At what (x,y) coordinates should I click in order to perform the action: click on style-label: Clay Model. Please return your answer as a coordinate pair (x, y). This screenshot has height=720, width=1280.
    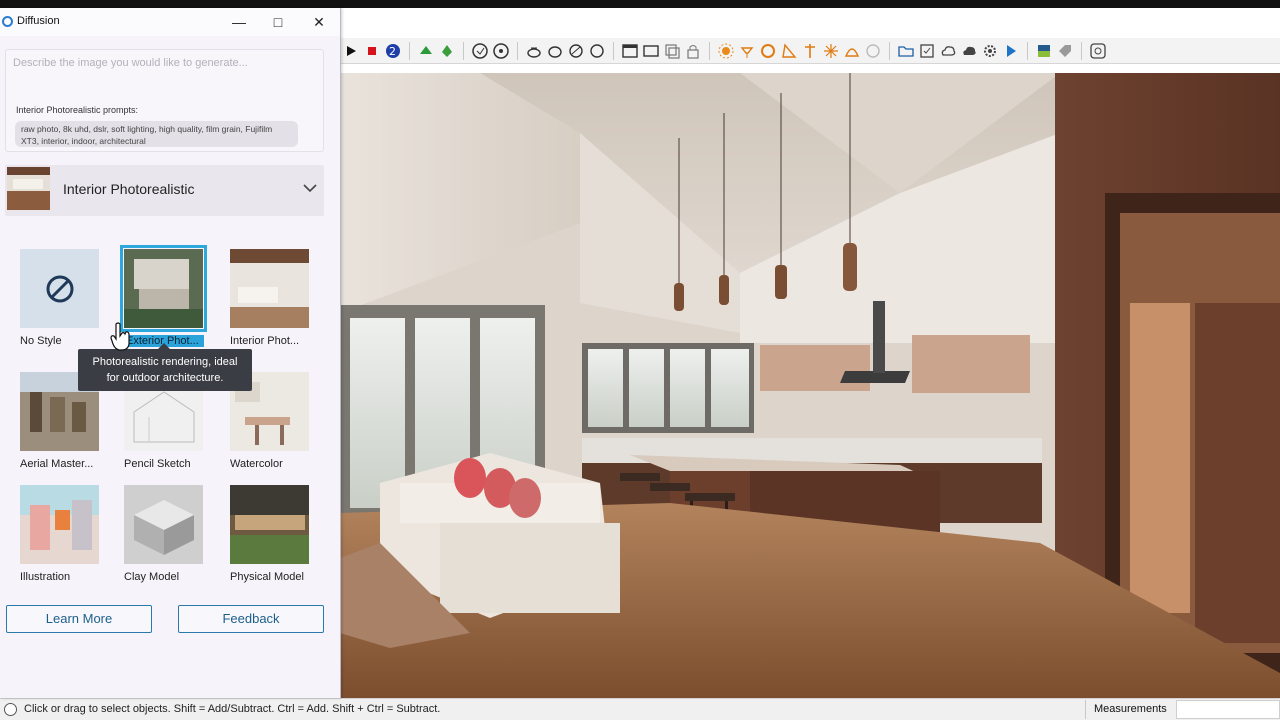
    Looking at the image, I should click on (152, 577).